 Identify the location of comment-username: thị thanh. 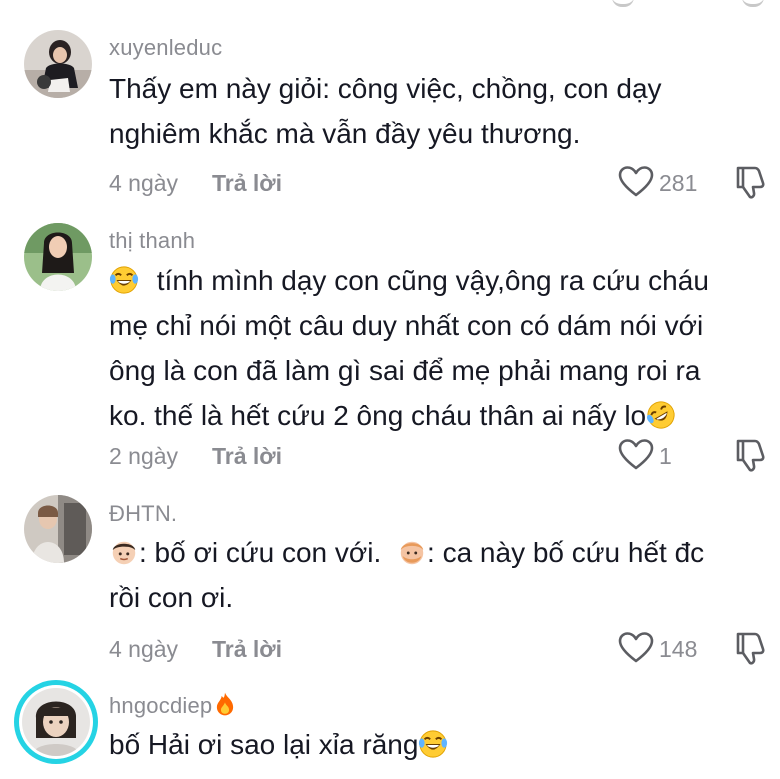
(152, 241).